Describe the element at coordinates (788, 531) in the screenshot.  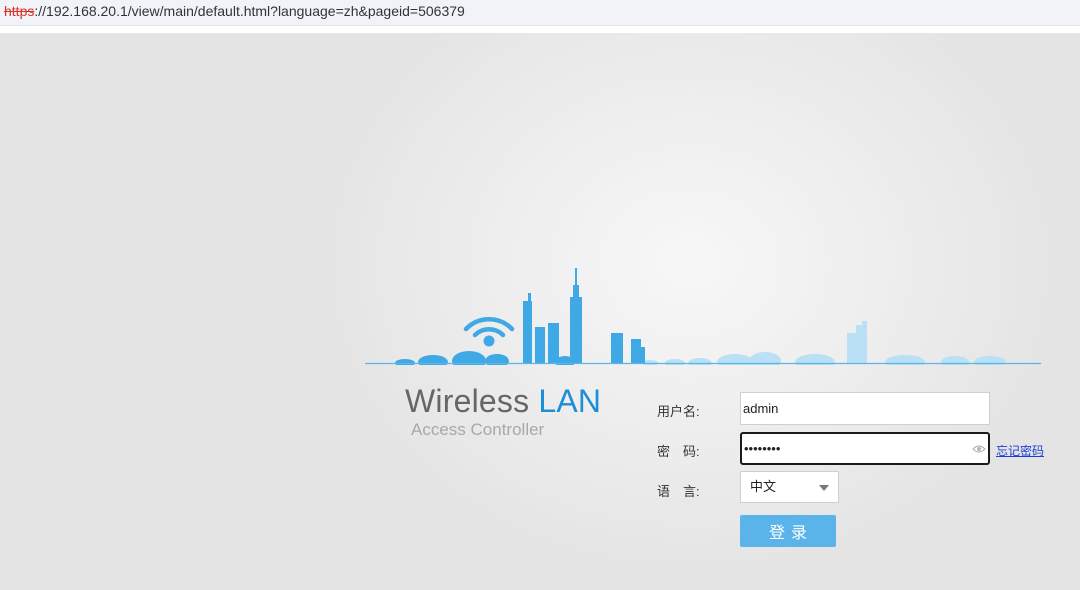
I see `login-button: 登录` at that location.